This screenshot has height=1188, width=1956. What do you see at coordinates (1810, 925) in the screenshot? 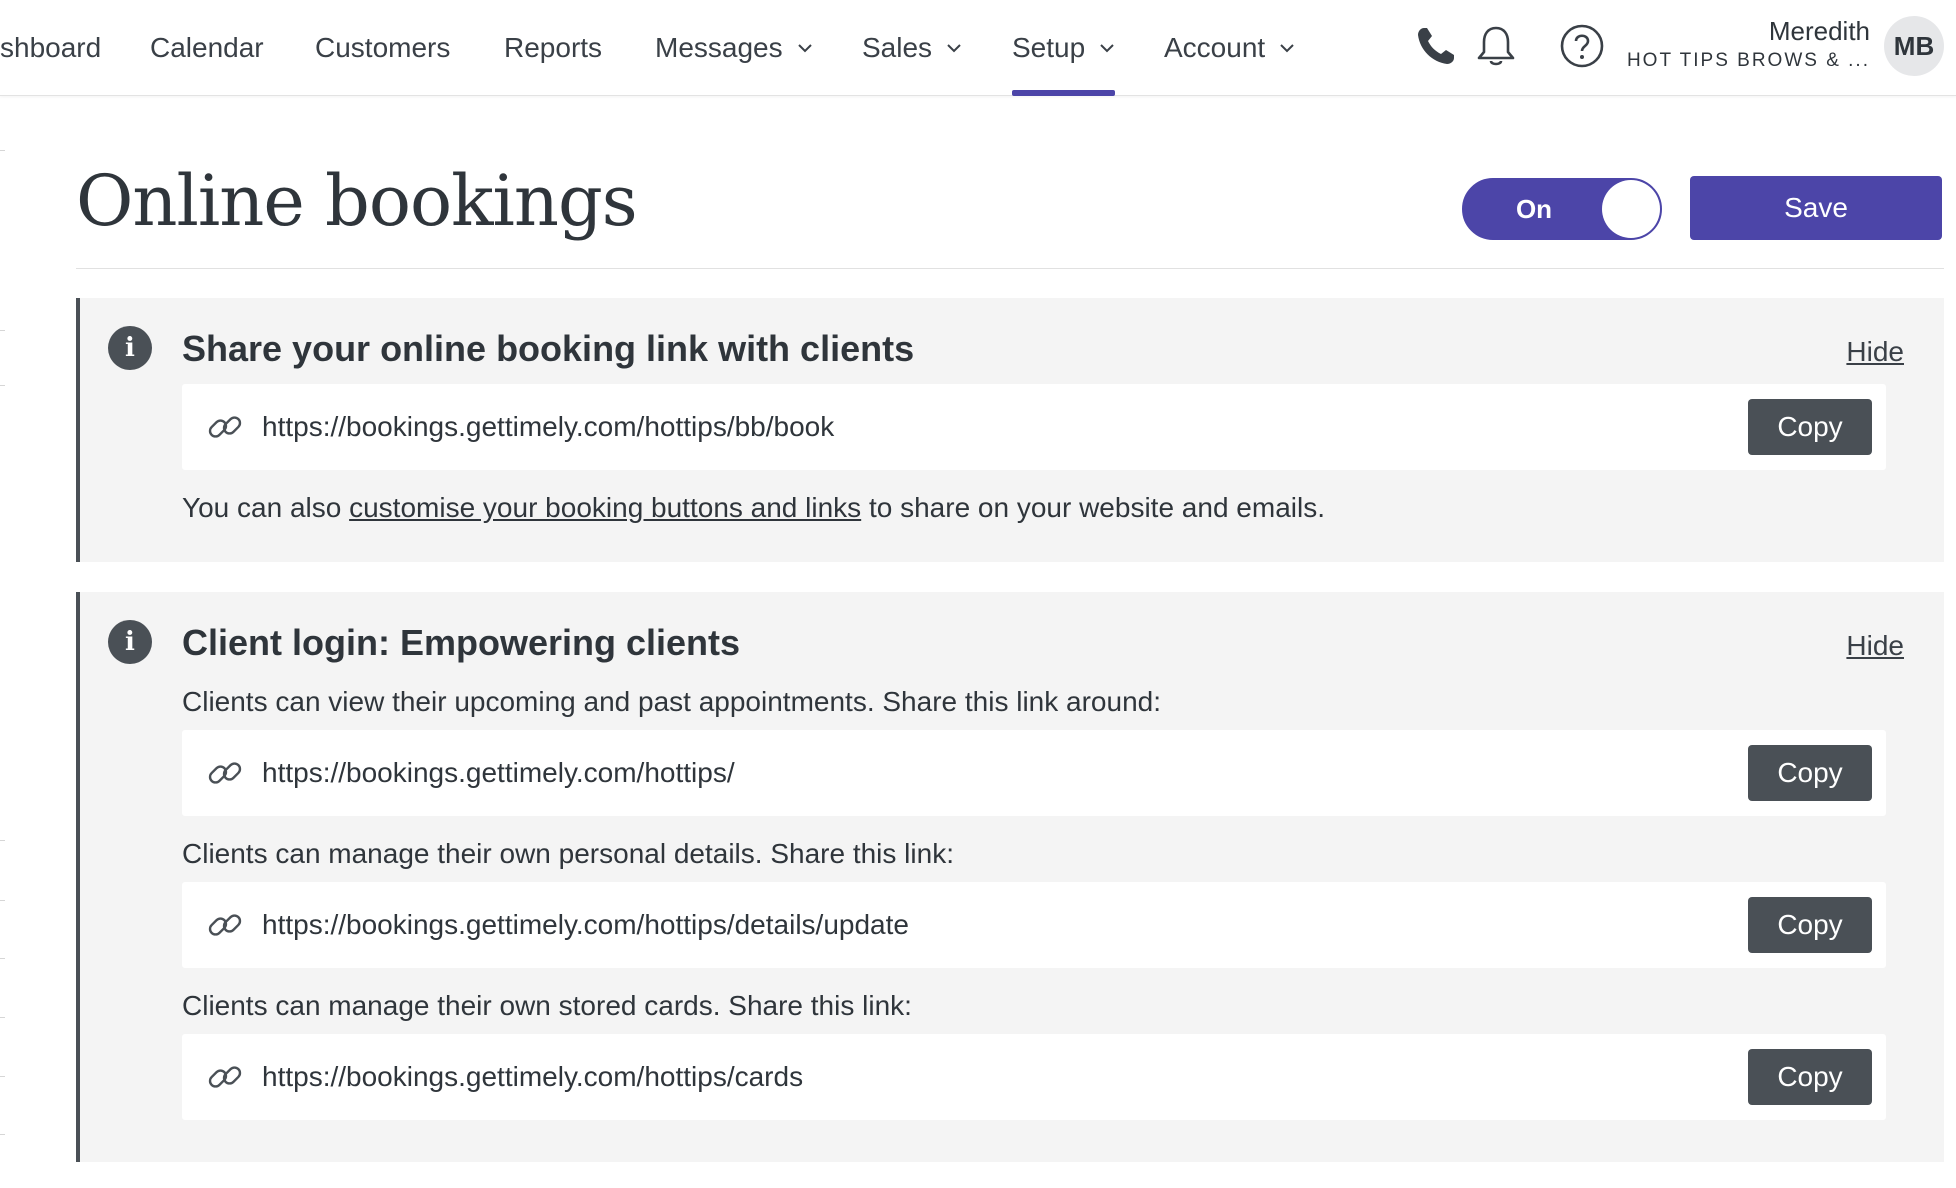
I see `copy-details-link-button: Copy` at bounding box center [1810, 925].